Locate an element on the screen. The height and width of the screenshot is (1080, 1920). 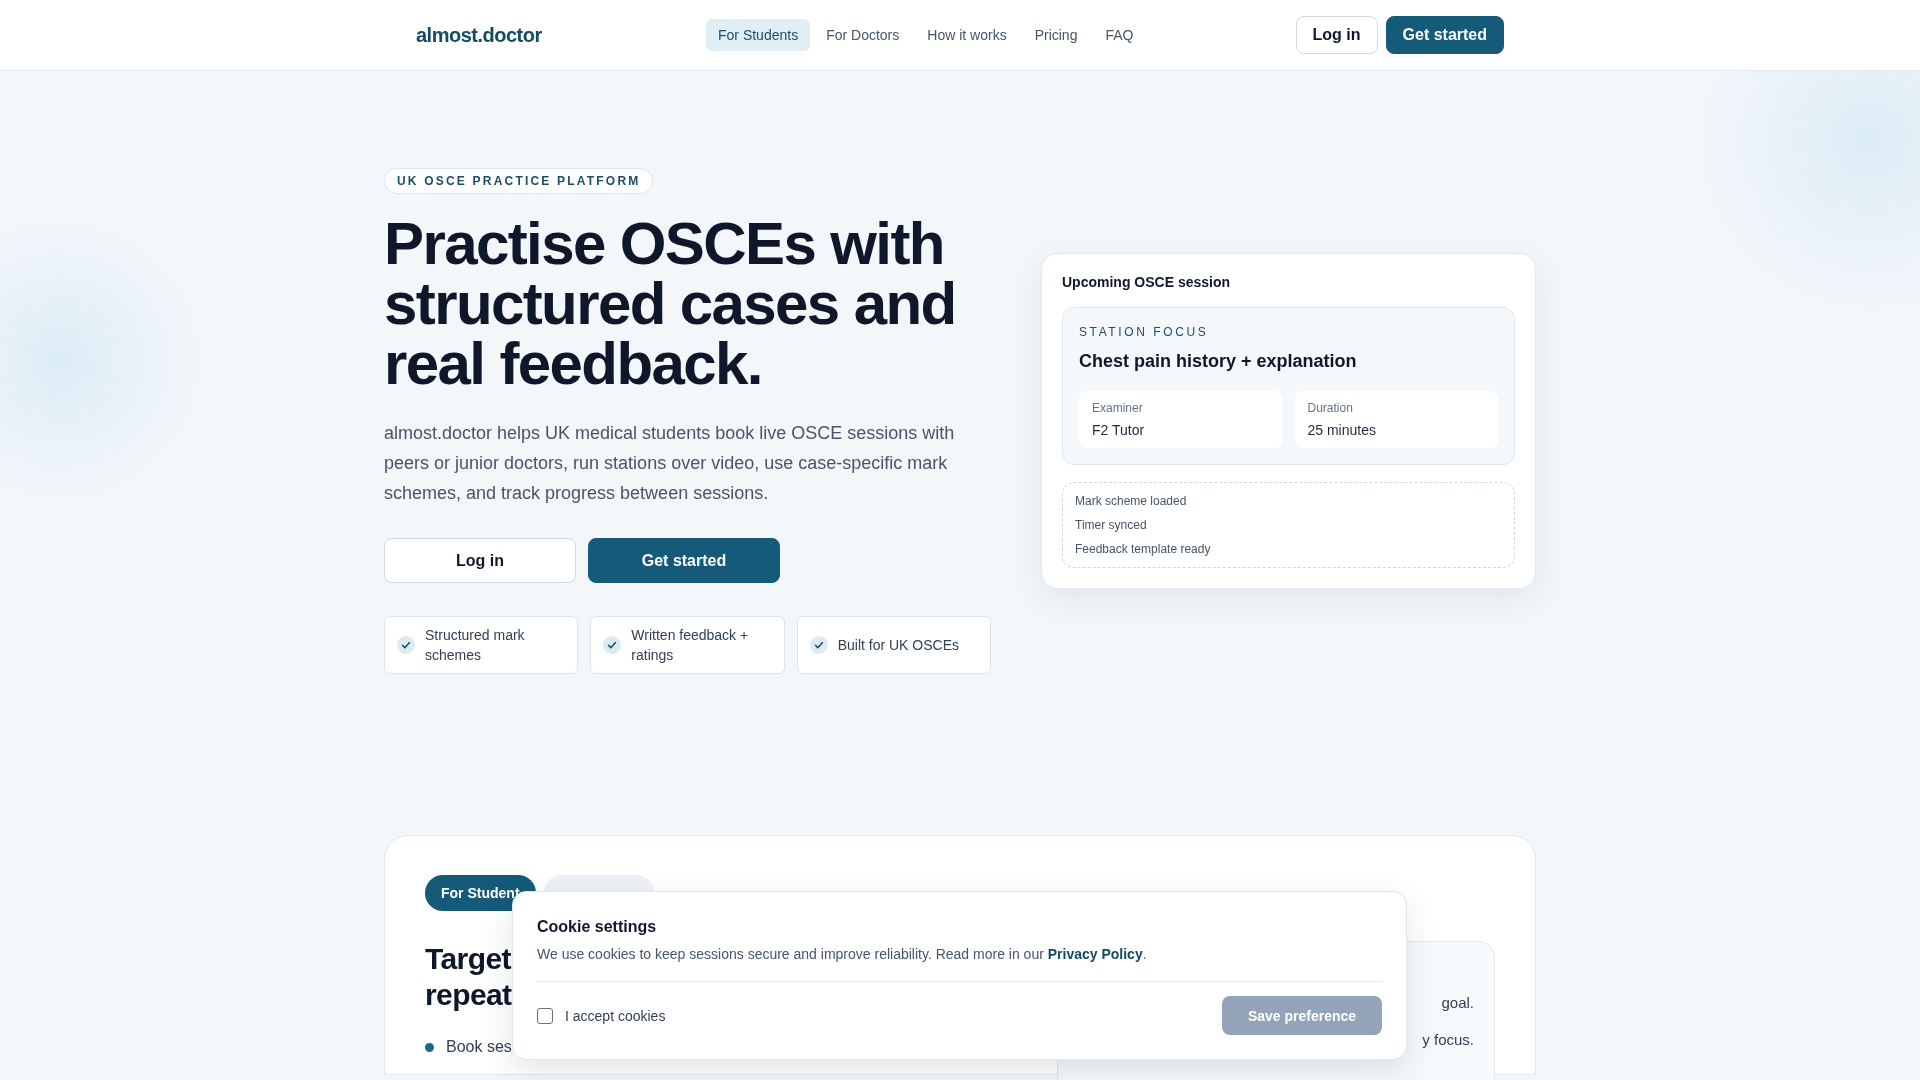
checklist-item: Mark scheme loaded is located at coordinates (1131, 501).